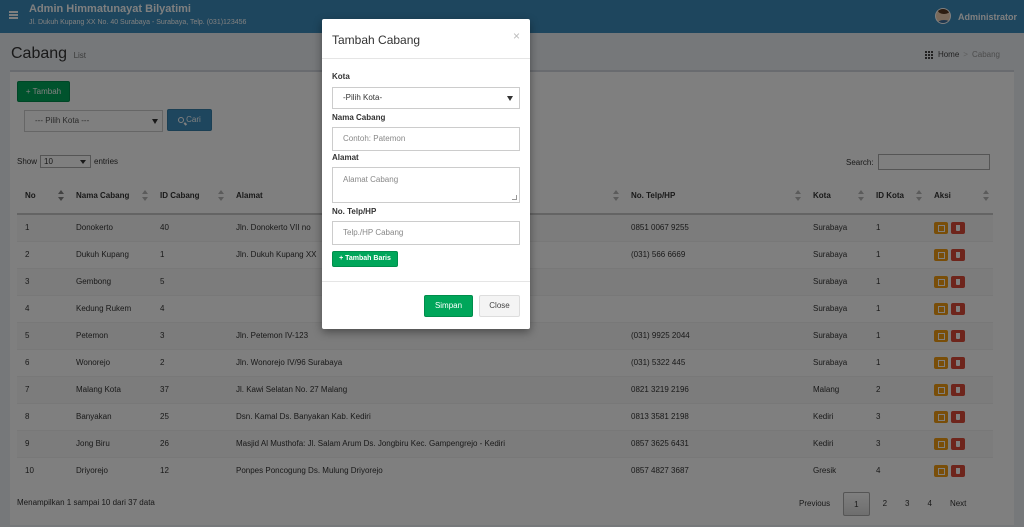 This screenshot has height=527, width=1024. What do you see at coordinates (426, 139) in the screenshot?
I see `nama-cabang-input: Contoh: Patemon` at bounding box center [426, 139].